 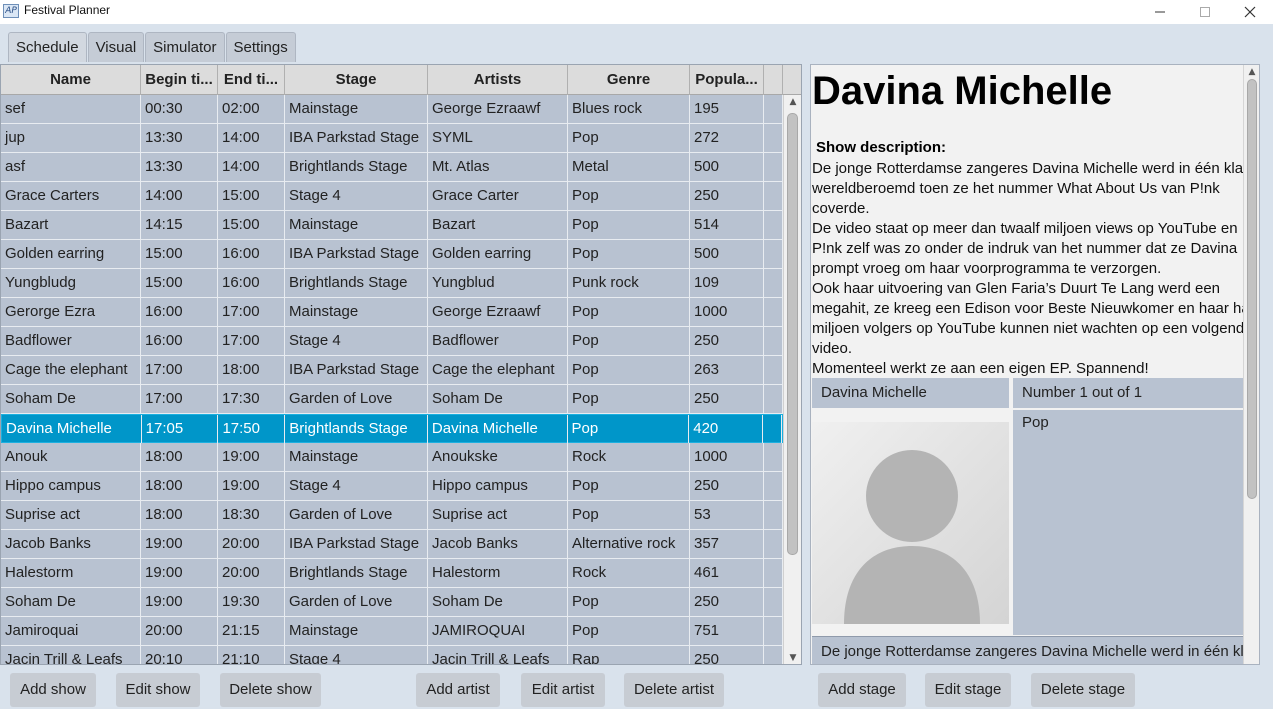 What do you see at coordinates (968, 690) in the screenshot?
I see `edit-stage-button: Edit stage` at bounding box center [968, 690].